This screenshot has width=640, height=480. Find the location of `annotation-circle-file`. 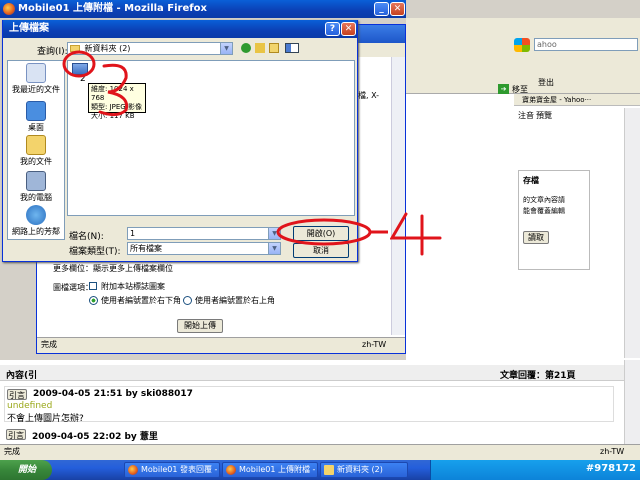

annotation-circle-file is located at coordinates (79, 64).